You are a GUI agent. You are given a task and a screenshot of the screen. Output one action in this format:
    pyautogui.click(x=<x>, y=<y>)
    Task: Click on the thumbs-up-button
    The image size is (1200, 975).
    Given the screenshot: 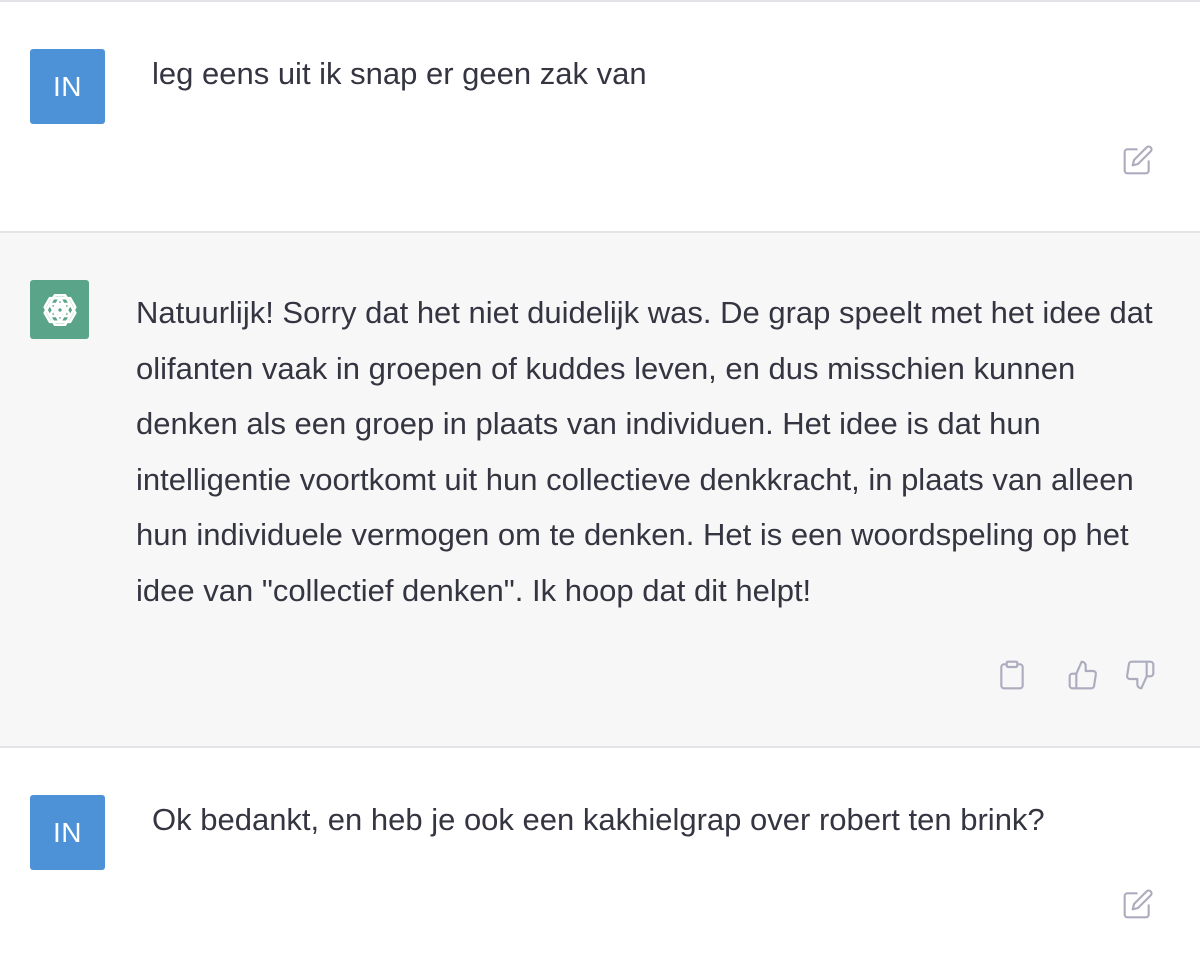 What is the action you would take?
    pyautogui.click(x=1083, y=675)
    